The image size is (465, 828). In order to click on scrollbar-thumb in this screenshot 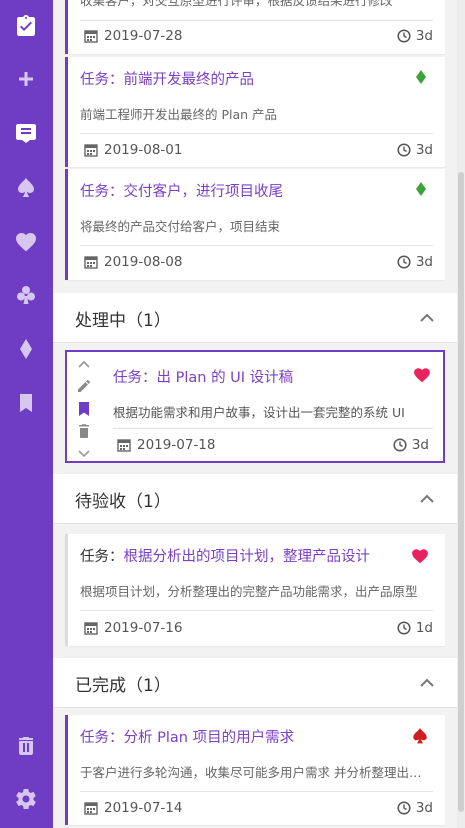, I will do `click(461, 492)`.